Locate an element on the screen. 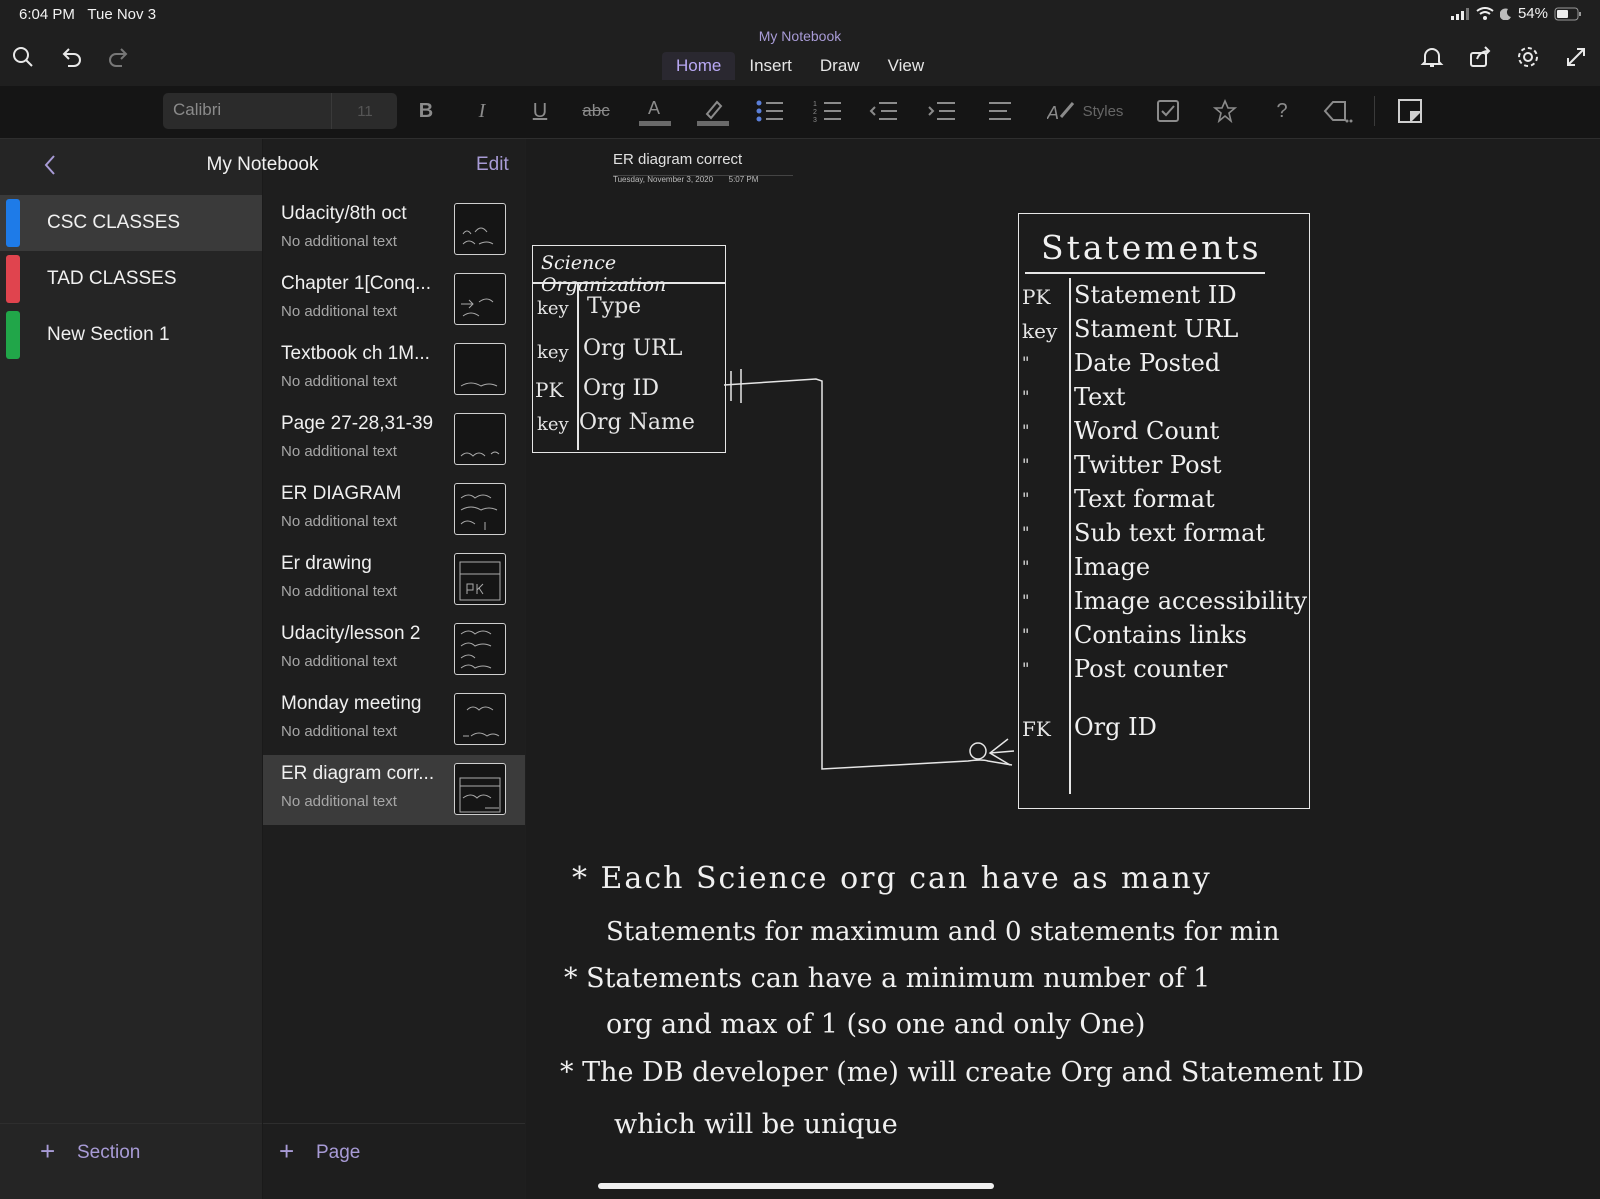  indent-icon is located at coordinates (941, 111).